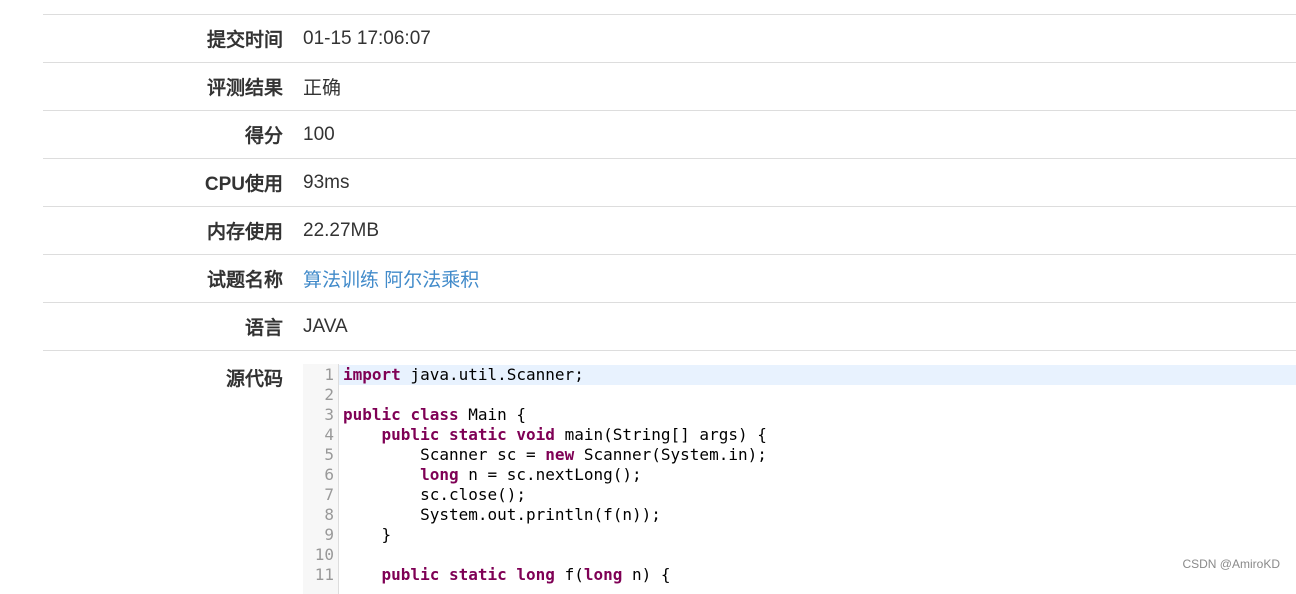  What do you see at coordinates (326, 182) in the screenshot?
I see `cpu-usage-value: 93ms` at bounding box center [326, 182].